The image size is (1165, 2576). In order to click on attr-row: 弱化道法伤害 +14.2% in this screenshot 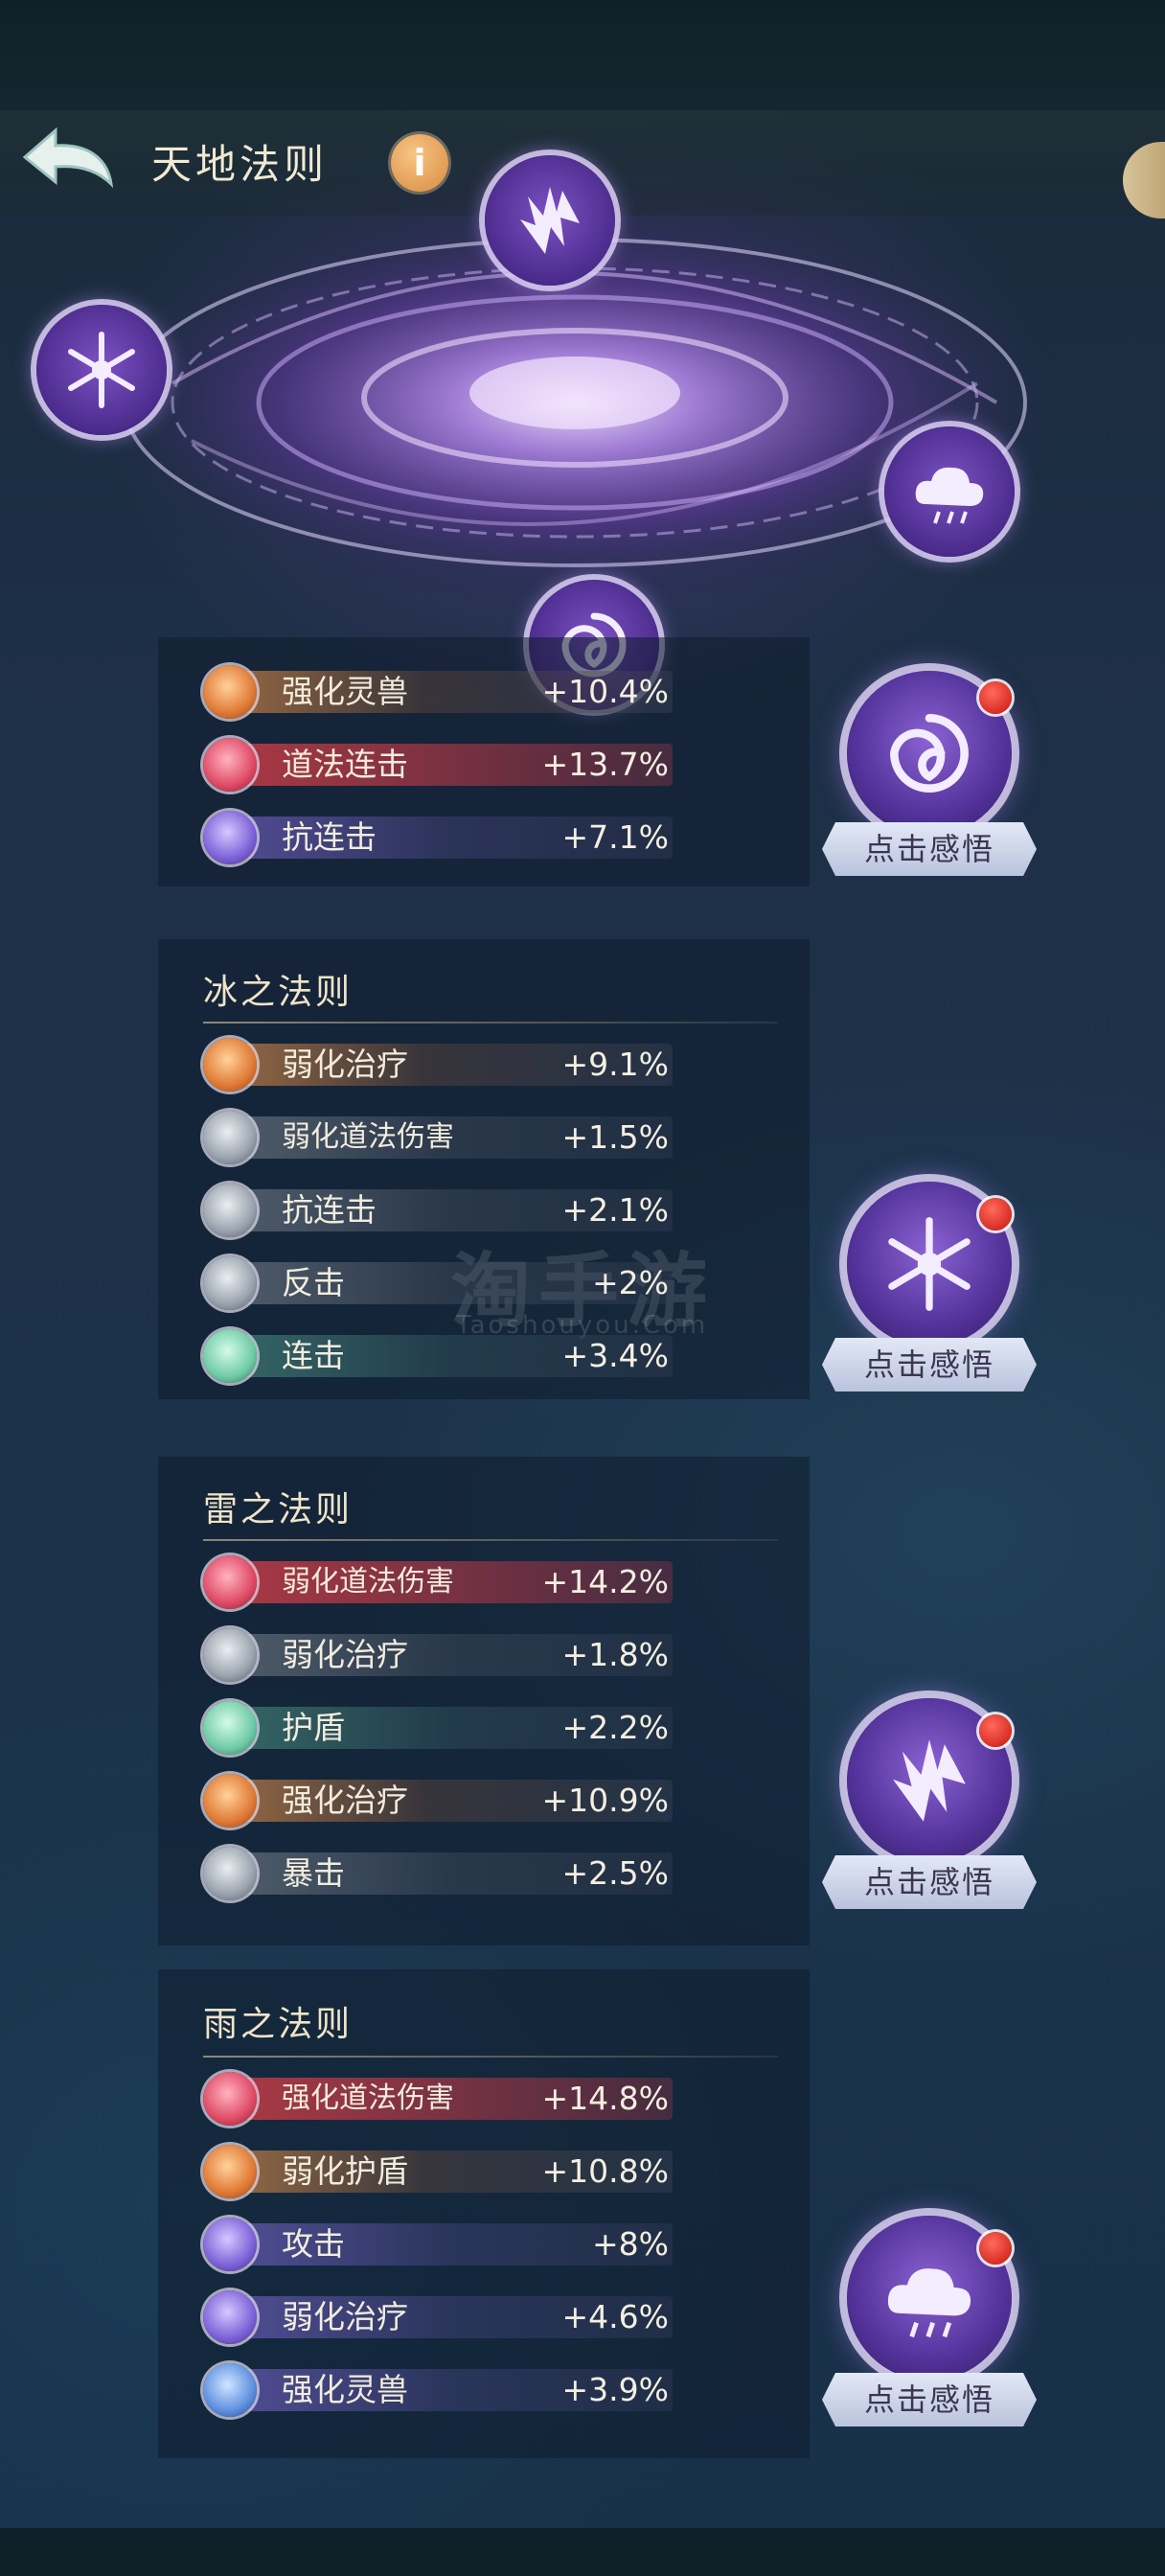, I will do `click(438, 1582)`.